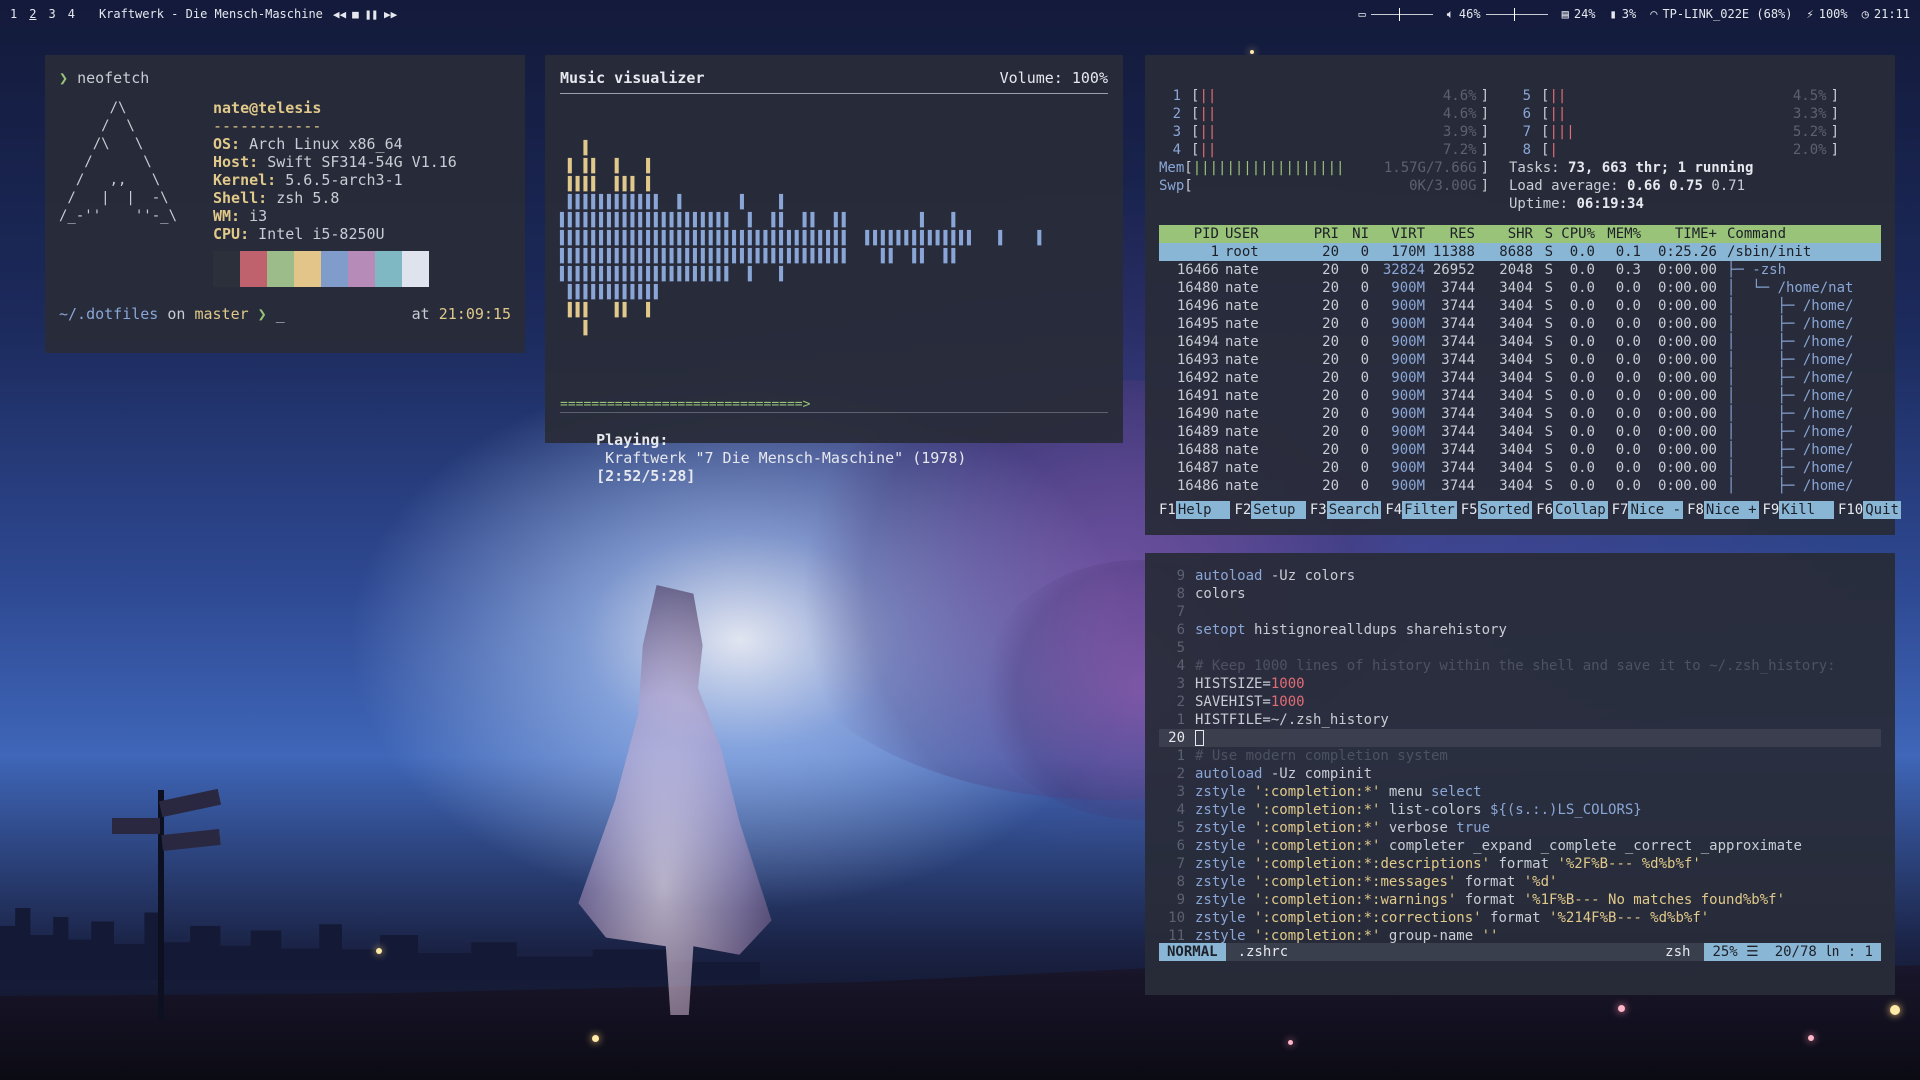 The width and height of the screenshot is (1920, 1080). What do you see at coordinates (1520, 684) in the screenshot?
I see `code-line: 3 HISTSIZE=1000` at bounding box center [1520, 684].